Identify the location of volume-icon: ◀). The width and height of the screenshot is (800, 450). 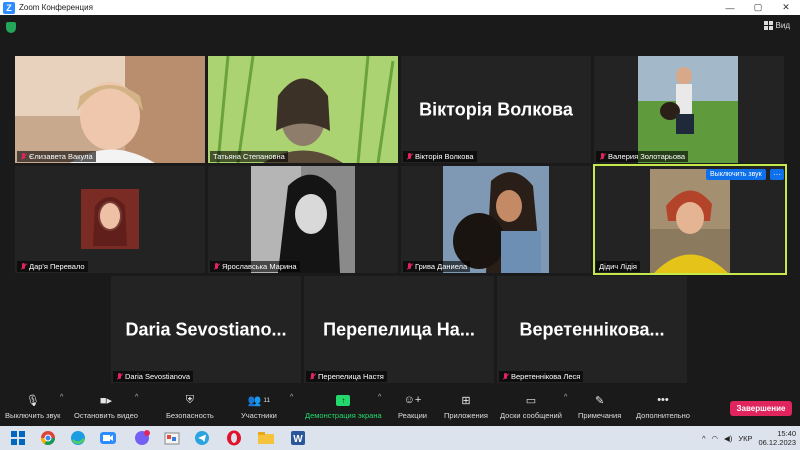
(728, 438).